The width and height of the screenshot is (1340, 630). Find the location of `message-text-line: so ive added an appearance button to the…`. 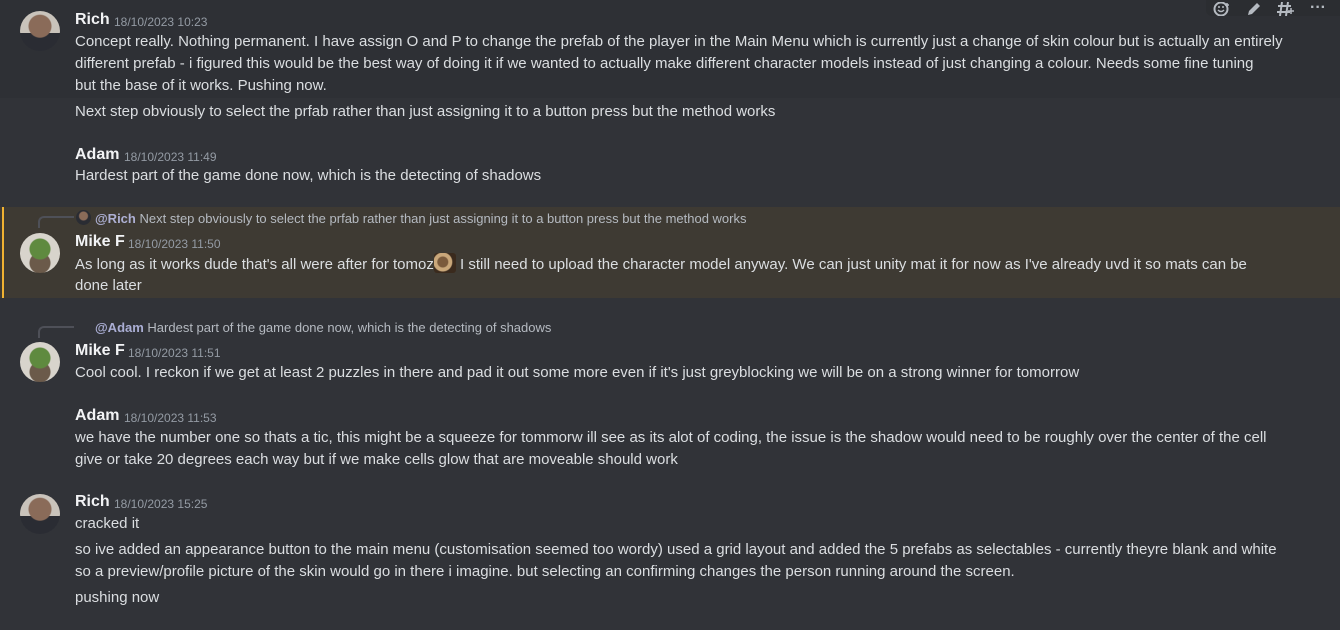

message-text-line: so ive added an appearance button to the… is located at coordinates (676, 549).